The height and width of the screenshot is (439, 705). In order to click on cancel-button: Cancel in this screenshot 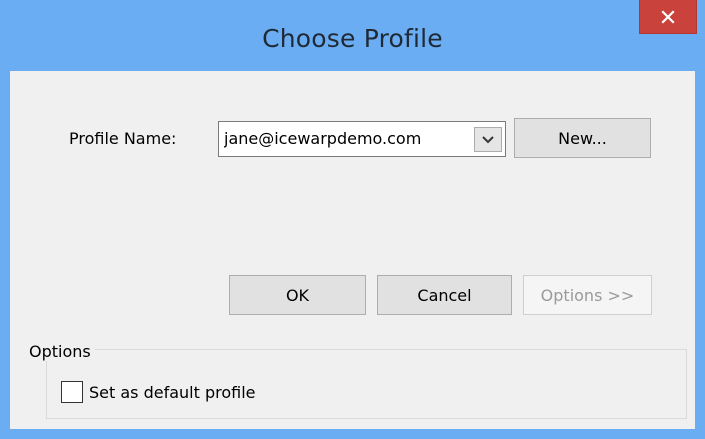, I will do `click(444, 295)`.